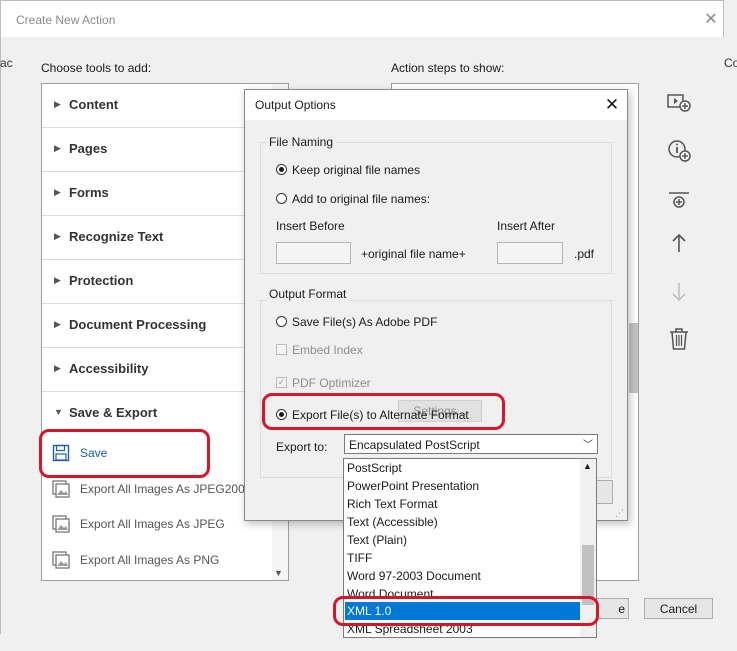 Image resolution: width=737 pixels, height=651 pixels. I want to click on tool-export-png: Export All Images As PNG, so click(158, 560).